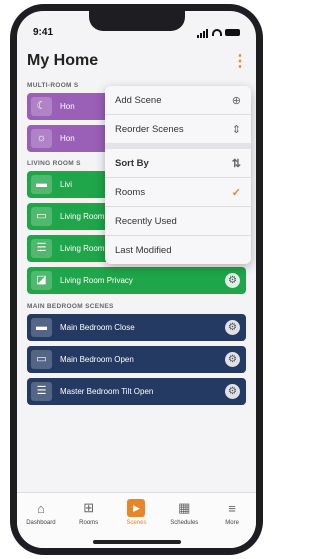  I want to click on reorder-icon: ⇕, so click(236, 129).